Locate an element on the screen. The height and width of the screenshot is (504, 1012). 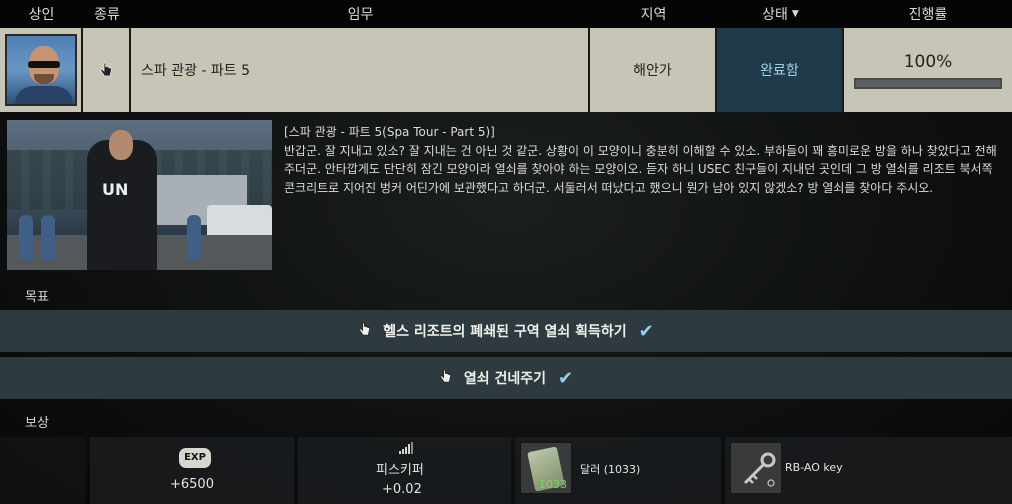
reward-money: 1033 달러 (1033) is located at coordinates (618, 470).